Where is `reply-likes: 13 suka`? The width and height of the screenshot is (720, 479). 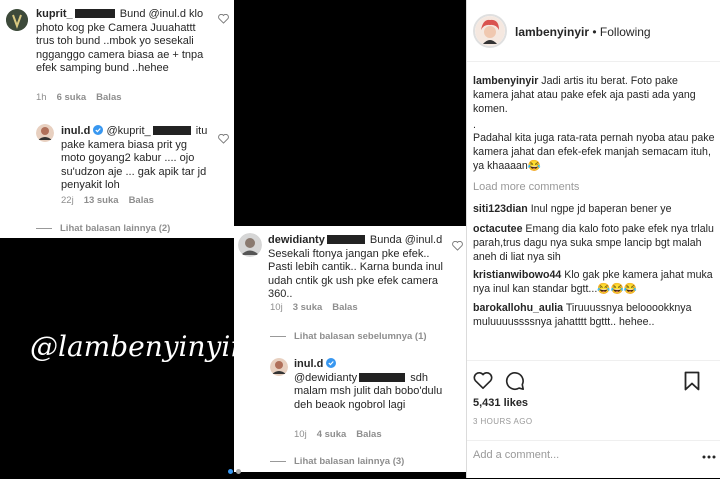
reply-likes: 13 suka is located at coordinates (101, 200).